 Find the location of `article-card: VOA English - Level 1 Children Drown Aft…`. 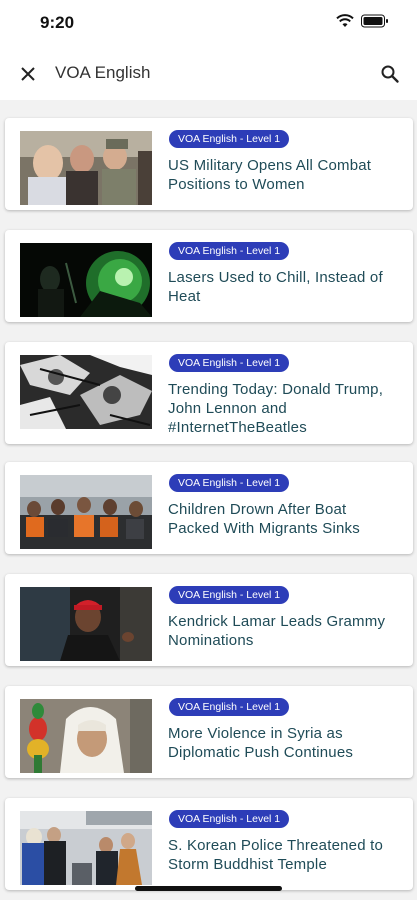

article-card: VOA English - Level 1 Children Drown Aft… is located at coordinates (209, 508).